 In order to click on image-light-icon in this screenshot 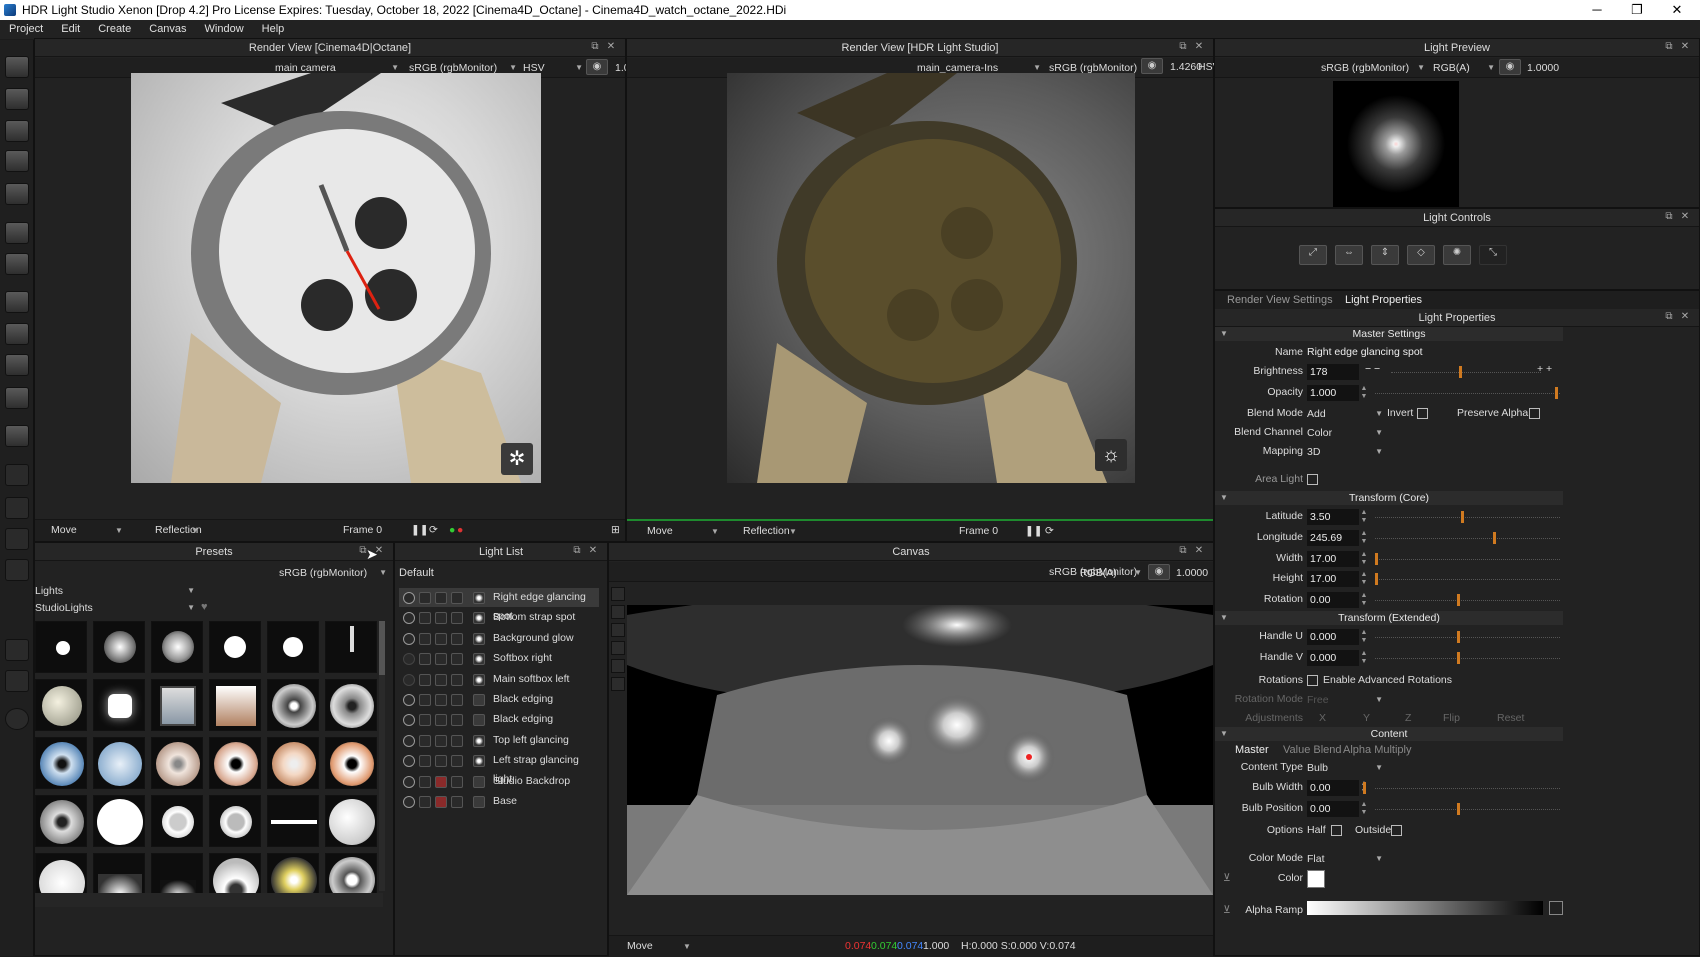, I will do `click(17, 334)`.